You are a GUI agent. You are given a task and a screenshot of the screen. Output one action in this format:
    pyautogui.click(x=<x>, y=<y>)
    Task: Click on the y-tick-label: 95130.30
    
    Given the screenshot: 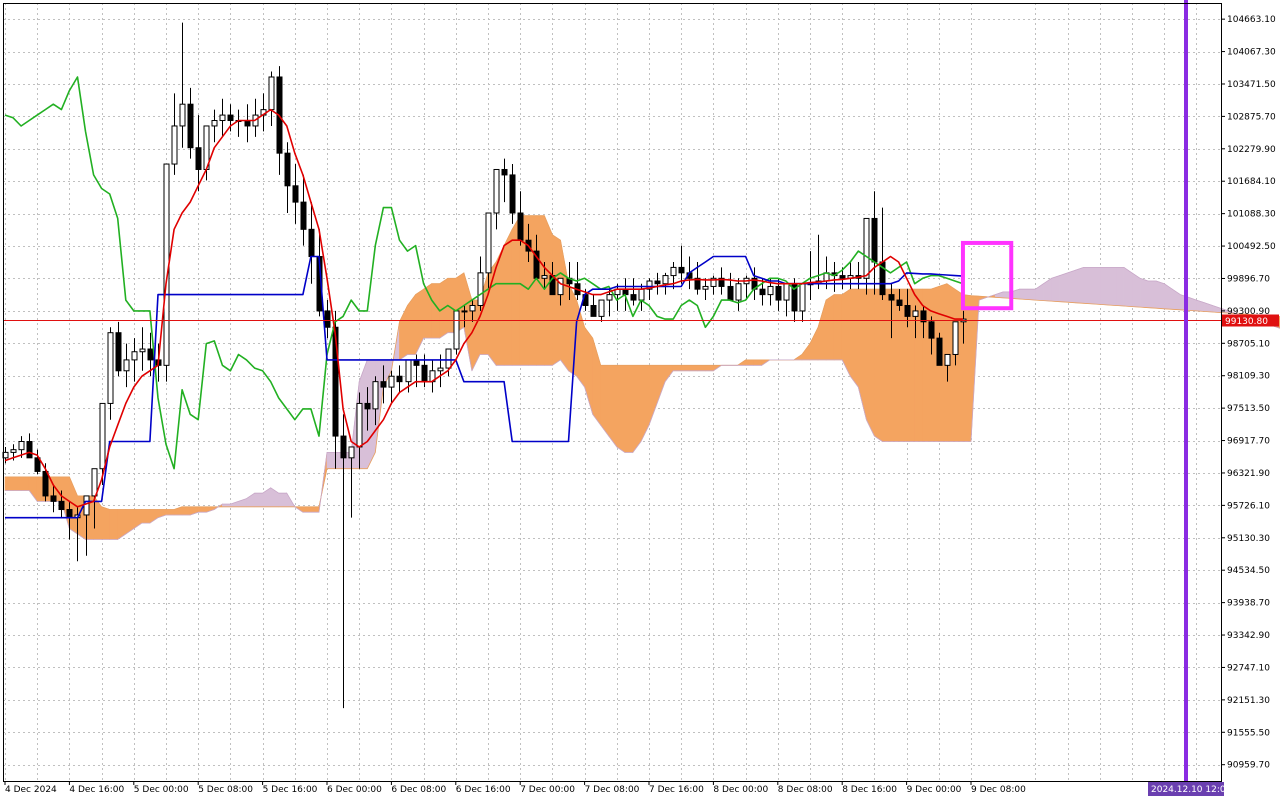 What is the action you would take?
    pyautogui.click(x=1248, y=539)
    